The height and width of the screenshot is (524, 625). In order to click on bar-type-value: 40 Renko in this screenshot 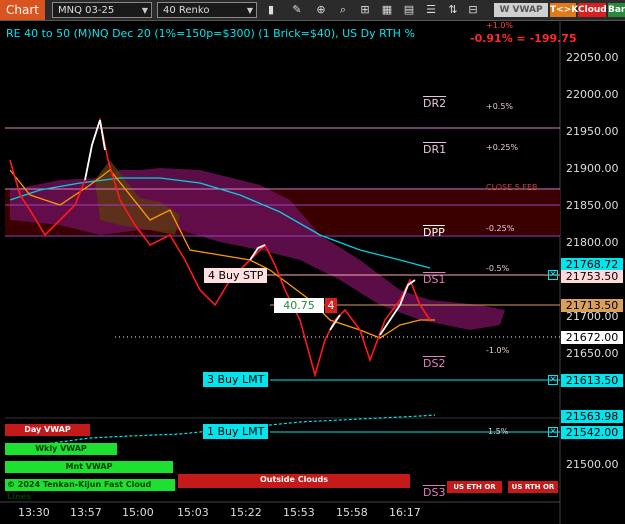, I will do `click(186, 10)`.